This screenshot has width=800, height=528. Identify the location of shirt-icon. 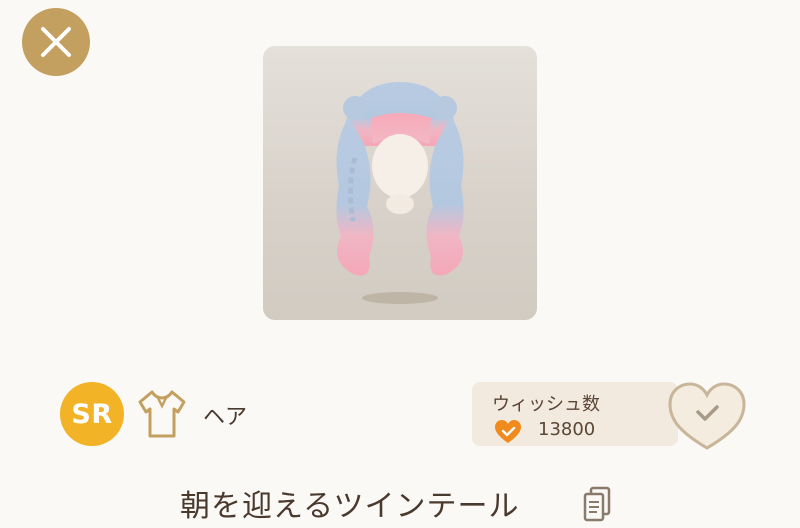
(162, 414).